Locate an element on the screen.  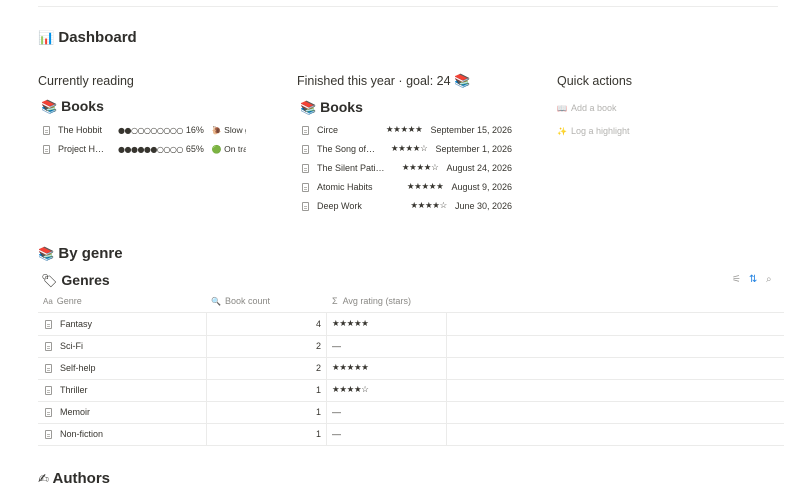
book-title: Deep Work is located at coordinates (339, 206).